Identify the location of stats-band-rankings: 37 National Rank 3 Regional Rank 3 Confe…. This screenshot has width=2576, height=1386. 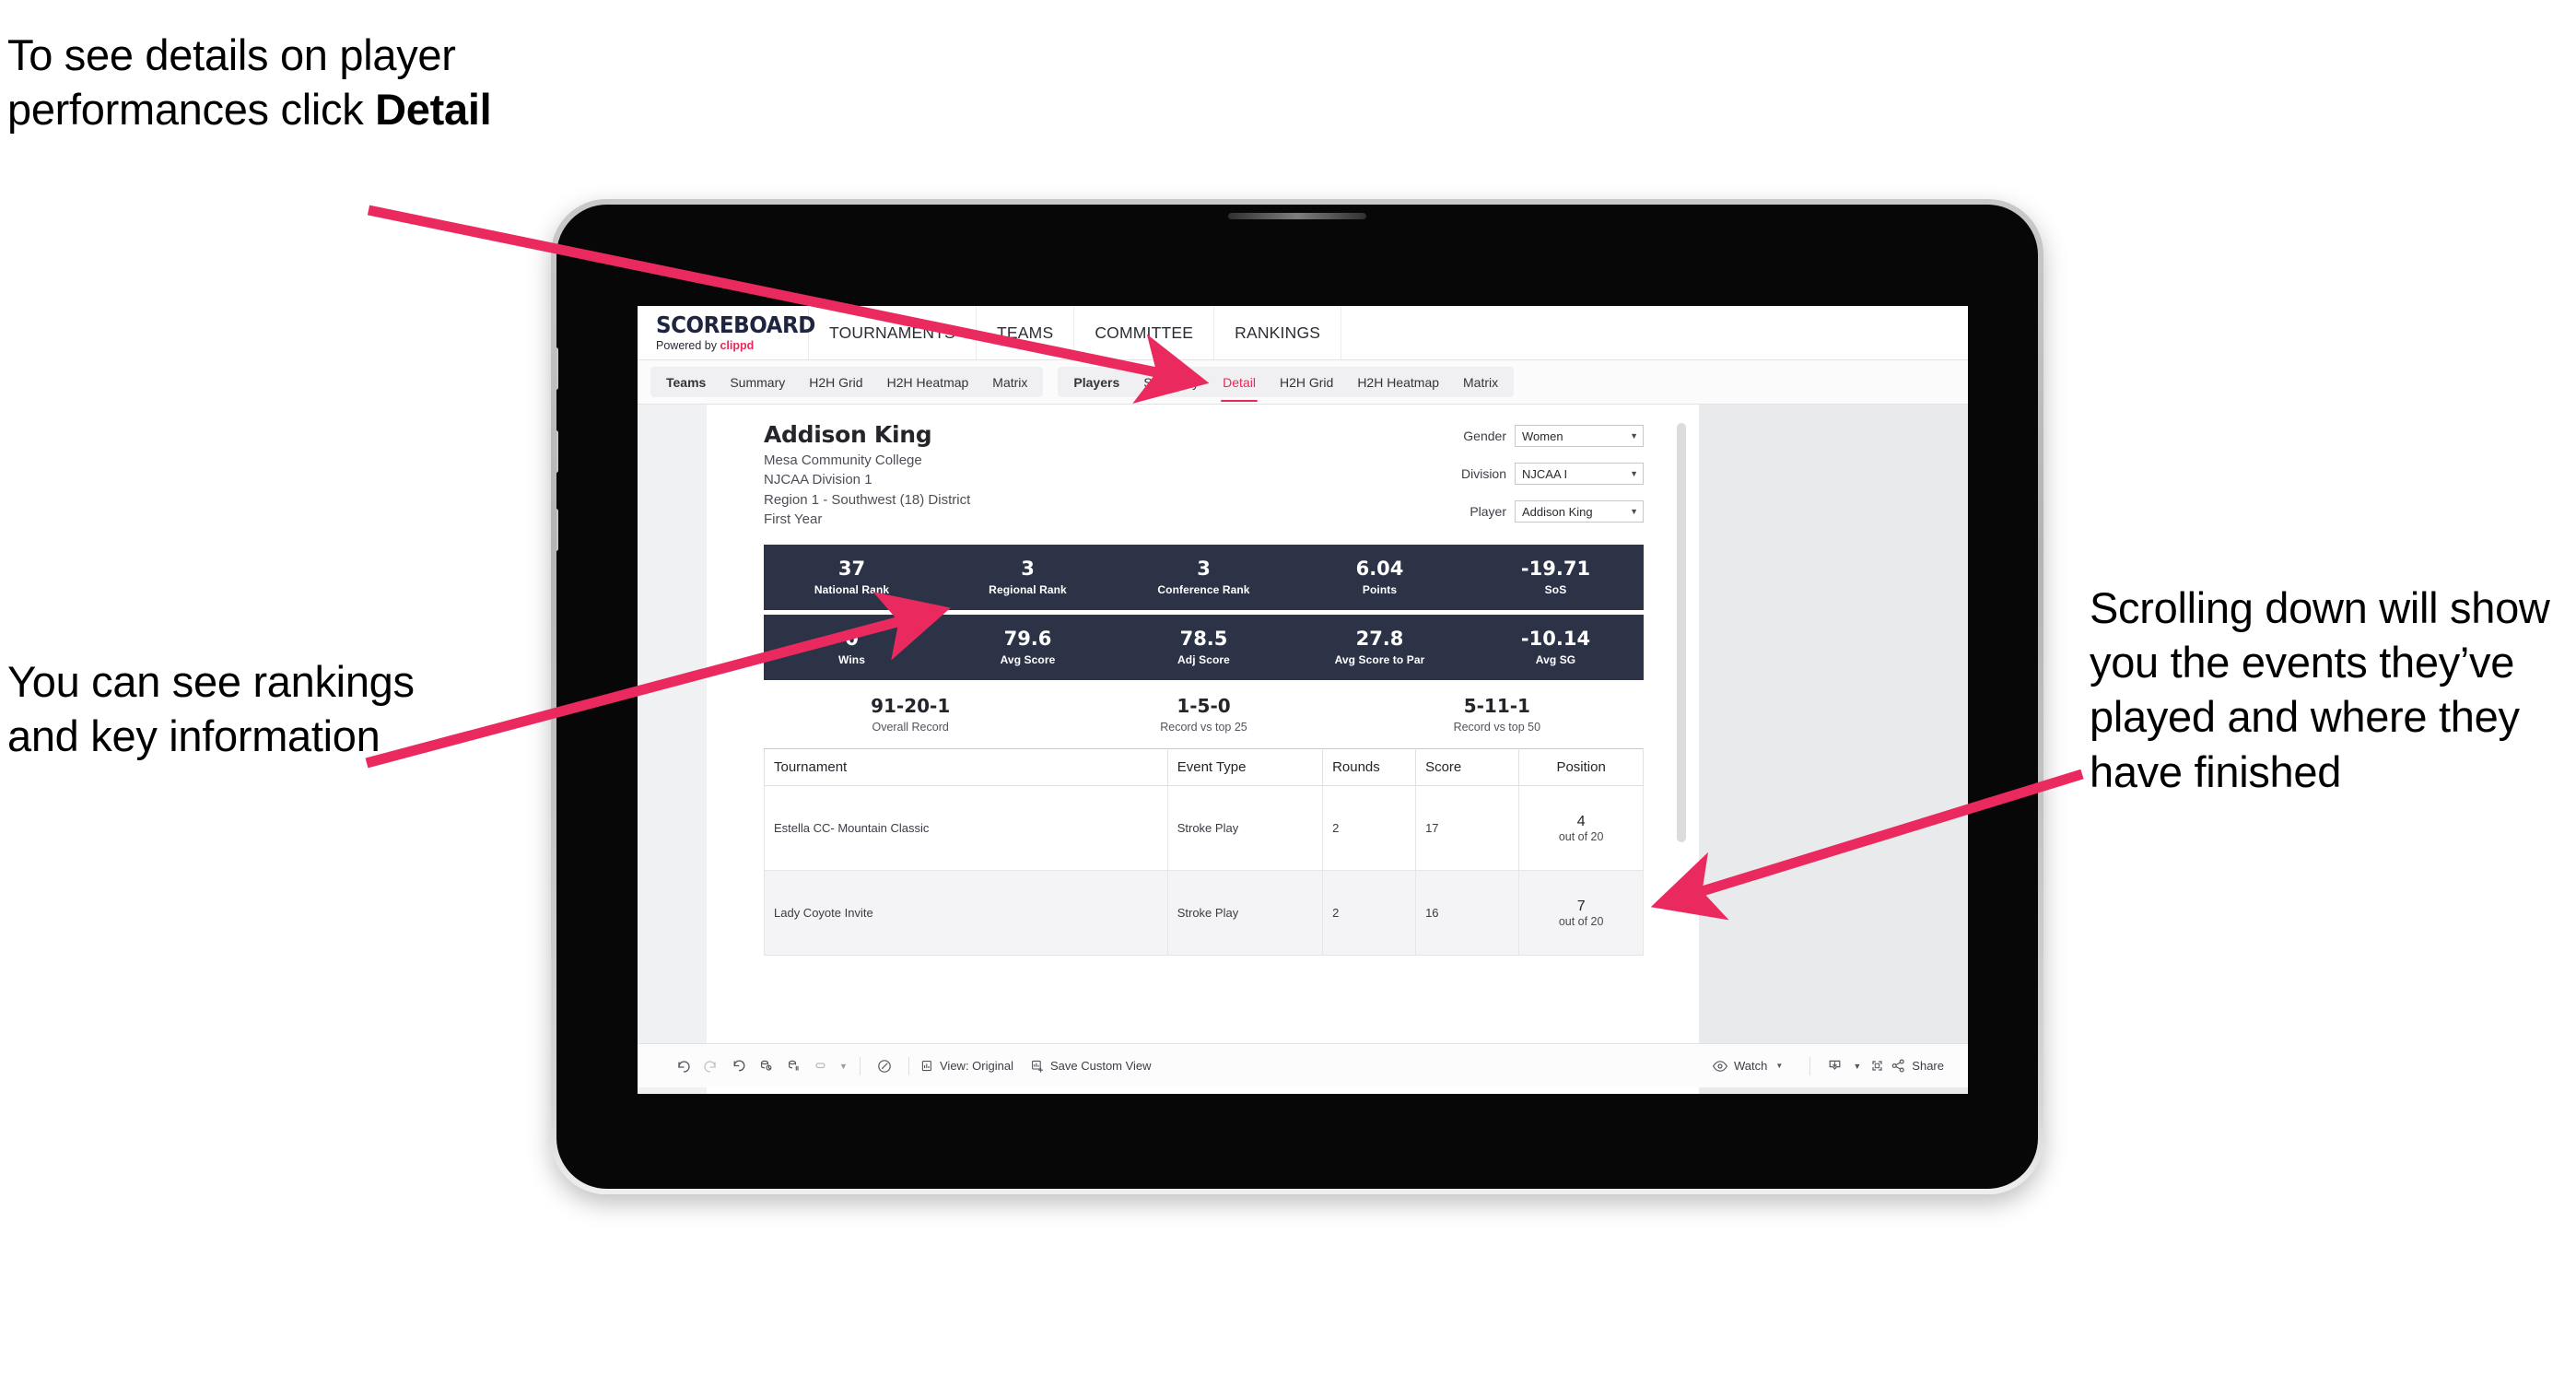
(1204, 578).